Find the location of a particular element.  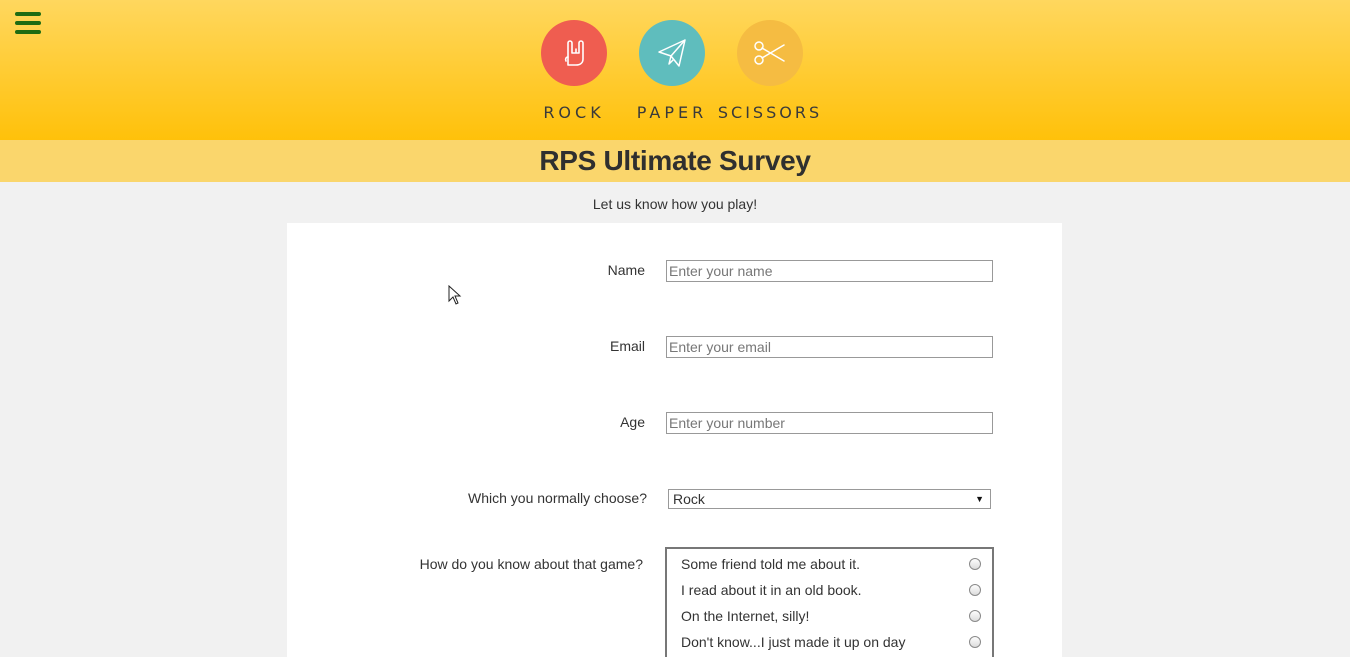

paper-label: PAPER is located at coordinates (672, 112).